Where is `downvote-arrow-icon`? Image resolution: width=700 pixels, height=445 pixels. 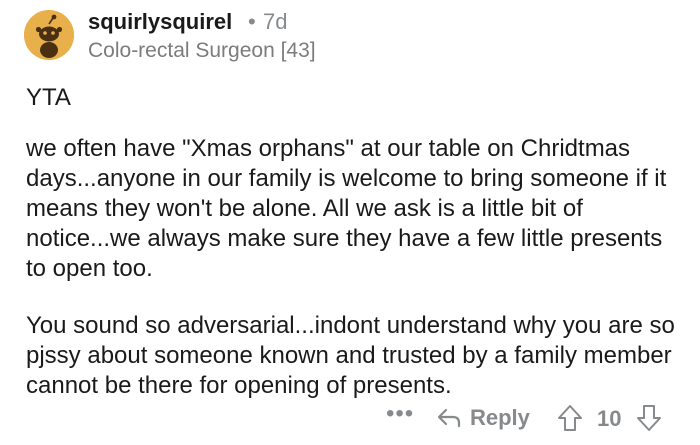
downvote-arrow-icon is located at coordinates (649, 418).